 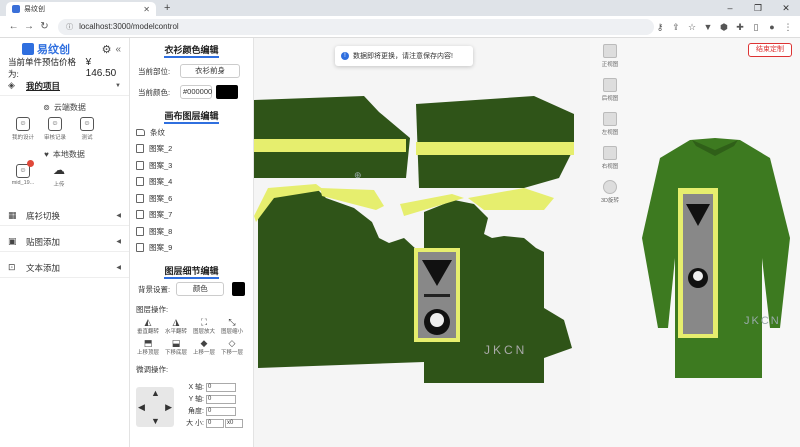 I want to click on coords: X 轴: 0 Y 轴: 0 角度: 0 大 小: 0 x0, so click(x=212, y=405).